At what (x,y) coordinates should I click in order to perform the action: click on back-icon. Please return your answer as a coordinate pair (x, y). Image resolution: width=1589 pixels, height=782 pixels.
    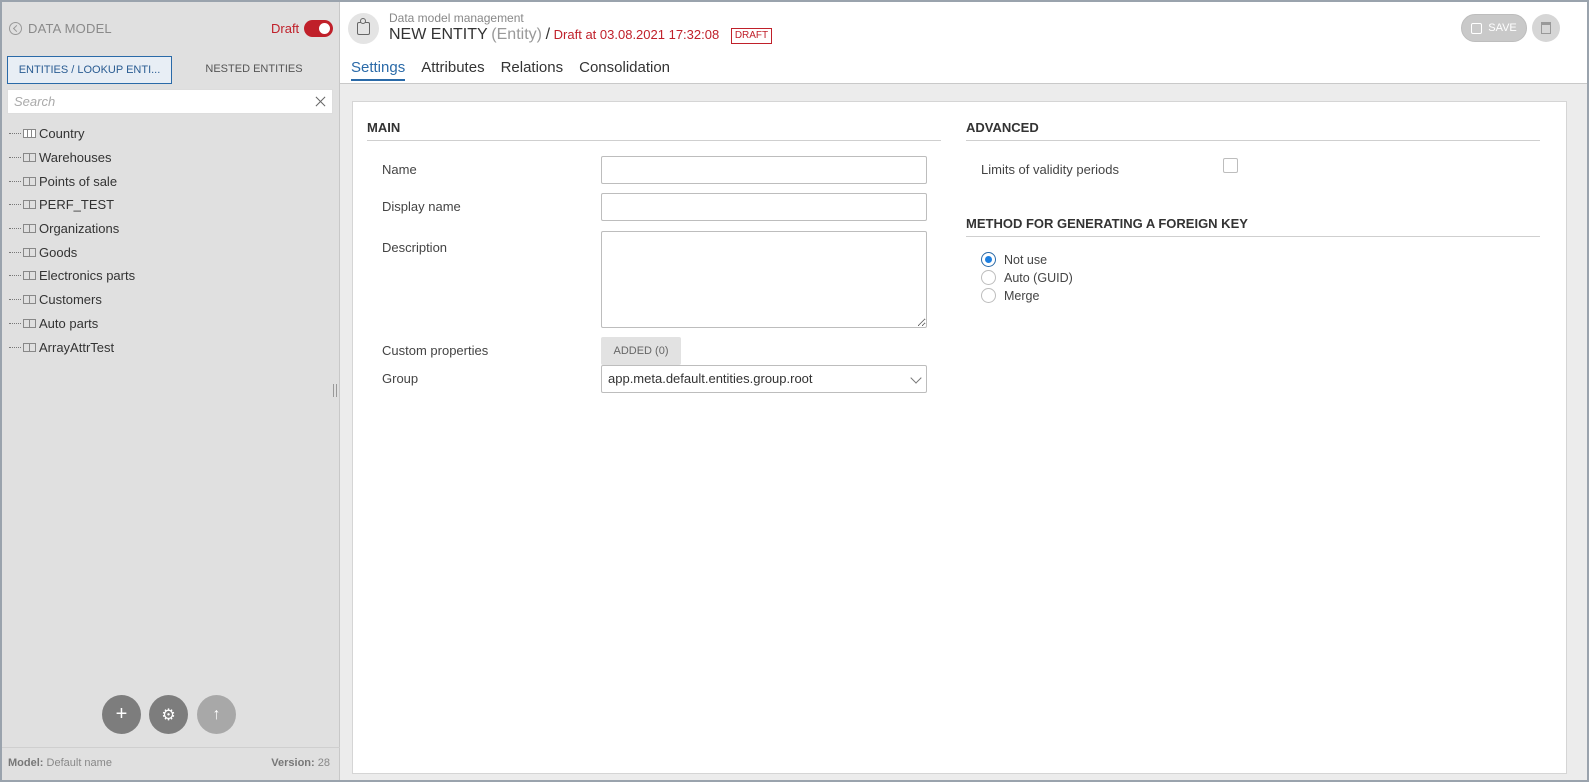
    Looking at the image, I should click on (15, 28).